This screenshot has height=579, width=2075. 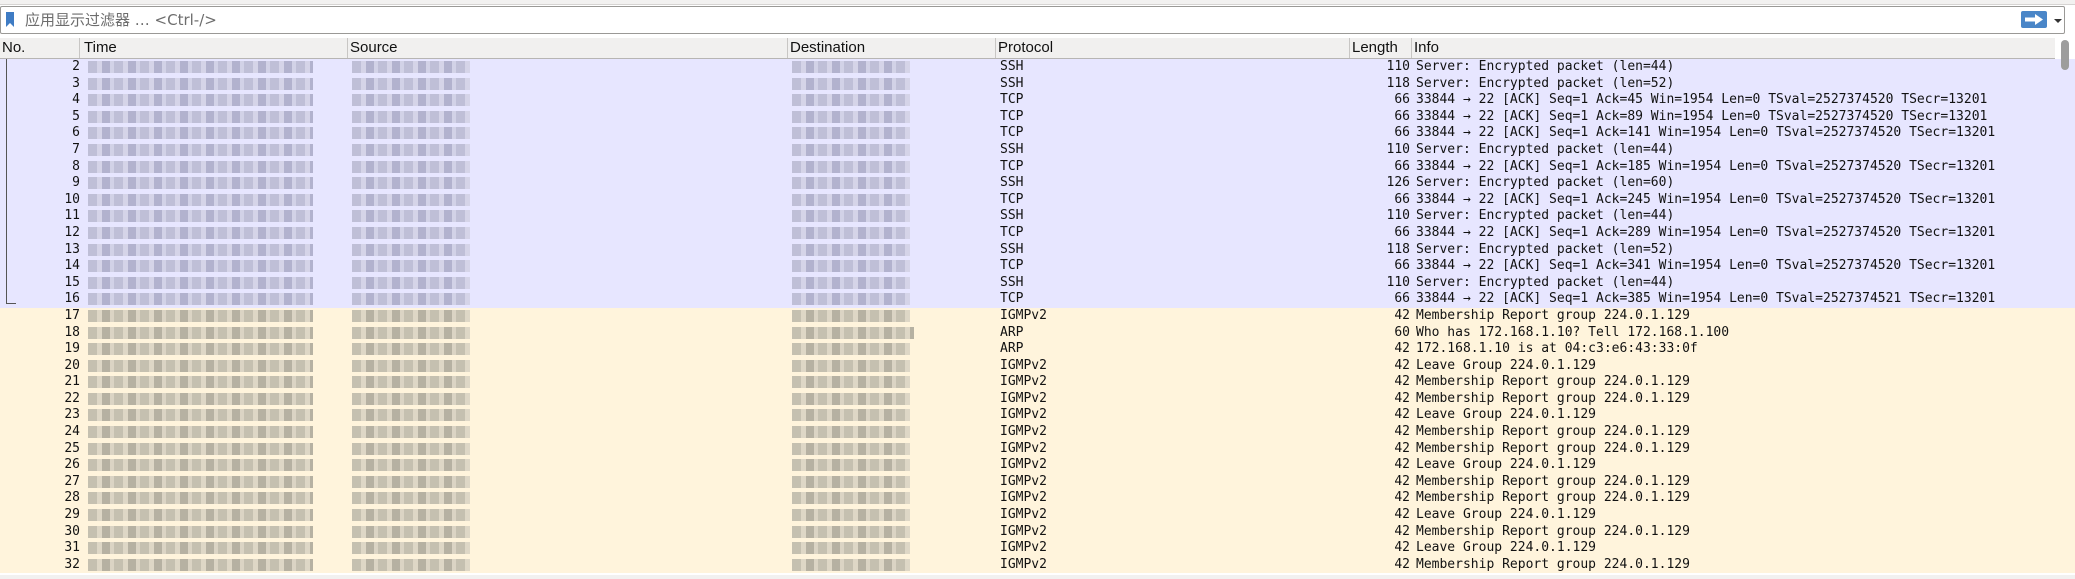 I want to click on column-header-info: Info, so click(x=1733, y=48).